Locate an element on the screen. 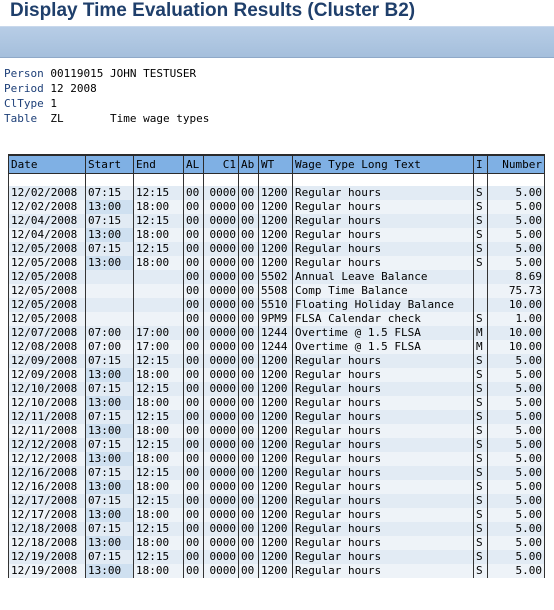 This screenshot has width=554, height=610. column-header-ab: Ab is located at coordinates (248, 164).